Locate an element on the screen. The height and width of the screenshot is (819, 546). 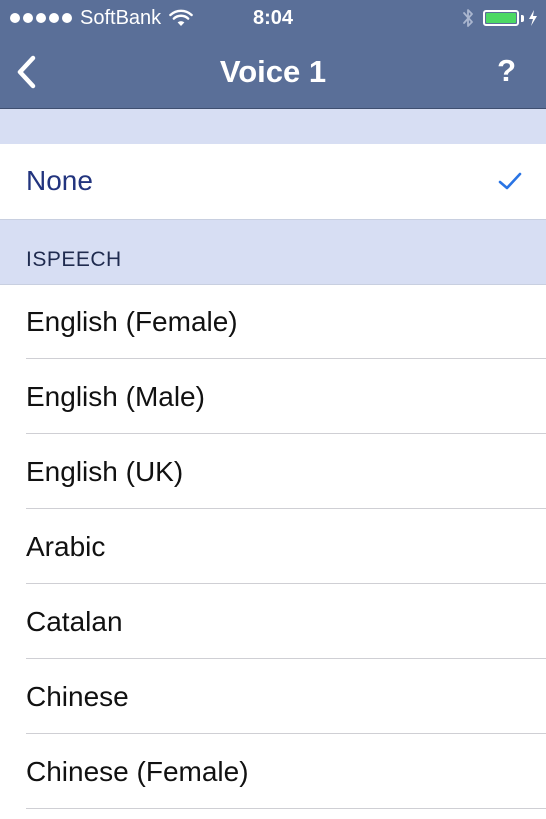
navigation-bar: Voice 1 ? is located at coordinates (273, 73).